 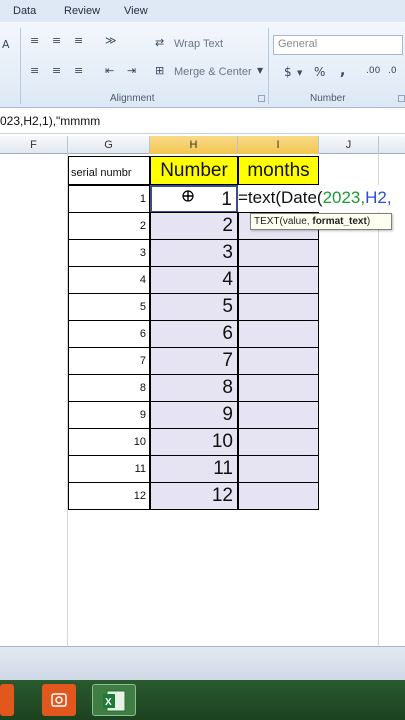 I want to click on tooltip-close: ), so click(x=368, y=221).